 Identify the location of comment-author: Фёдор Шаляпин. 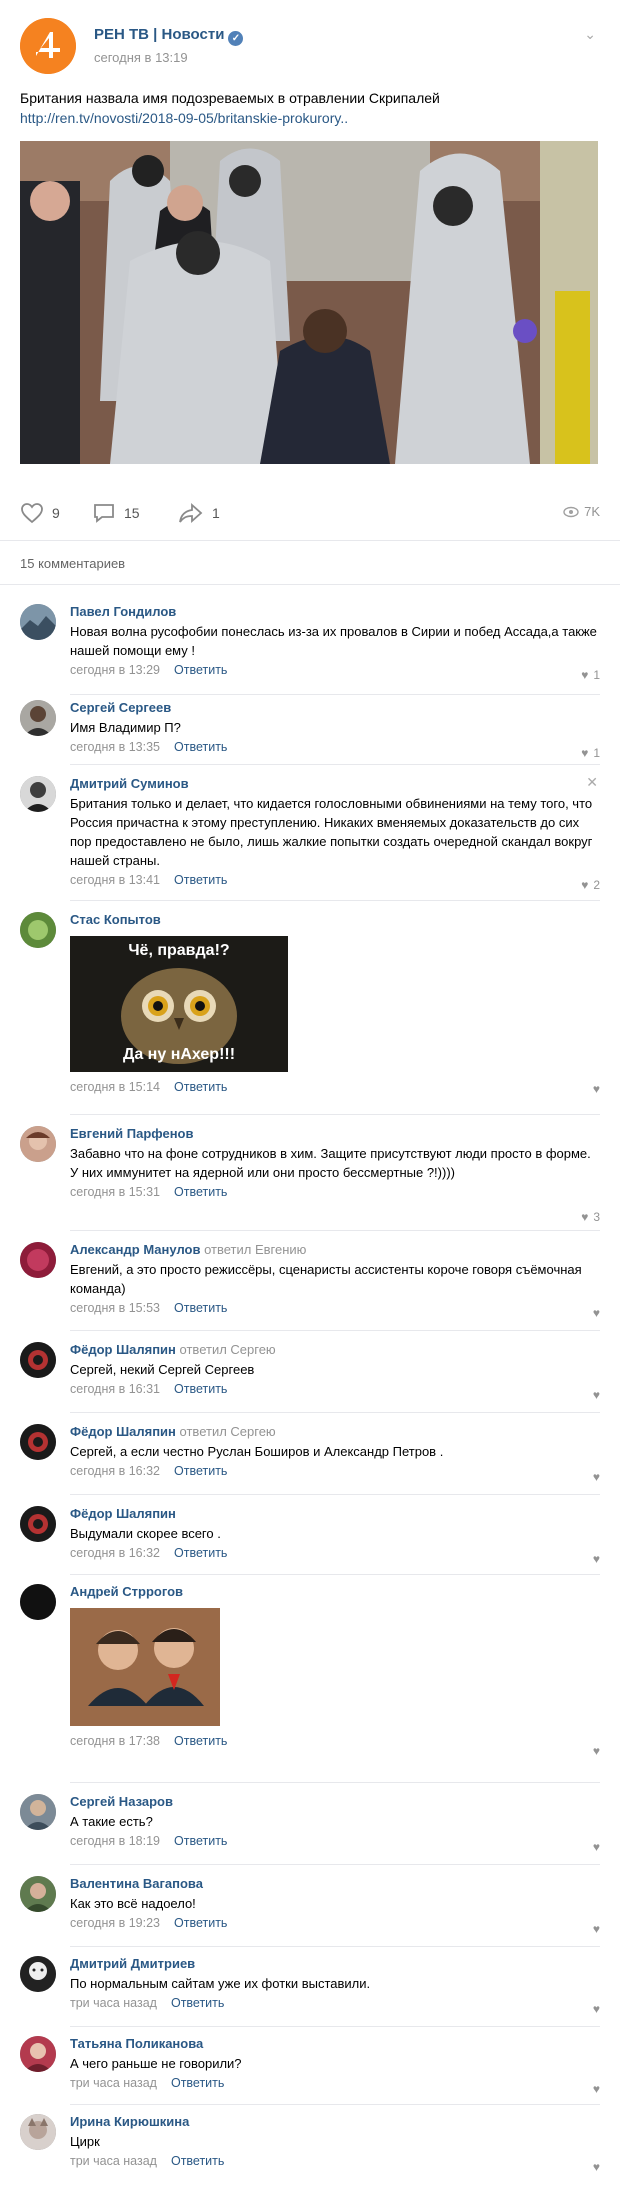
(335, 1514).